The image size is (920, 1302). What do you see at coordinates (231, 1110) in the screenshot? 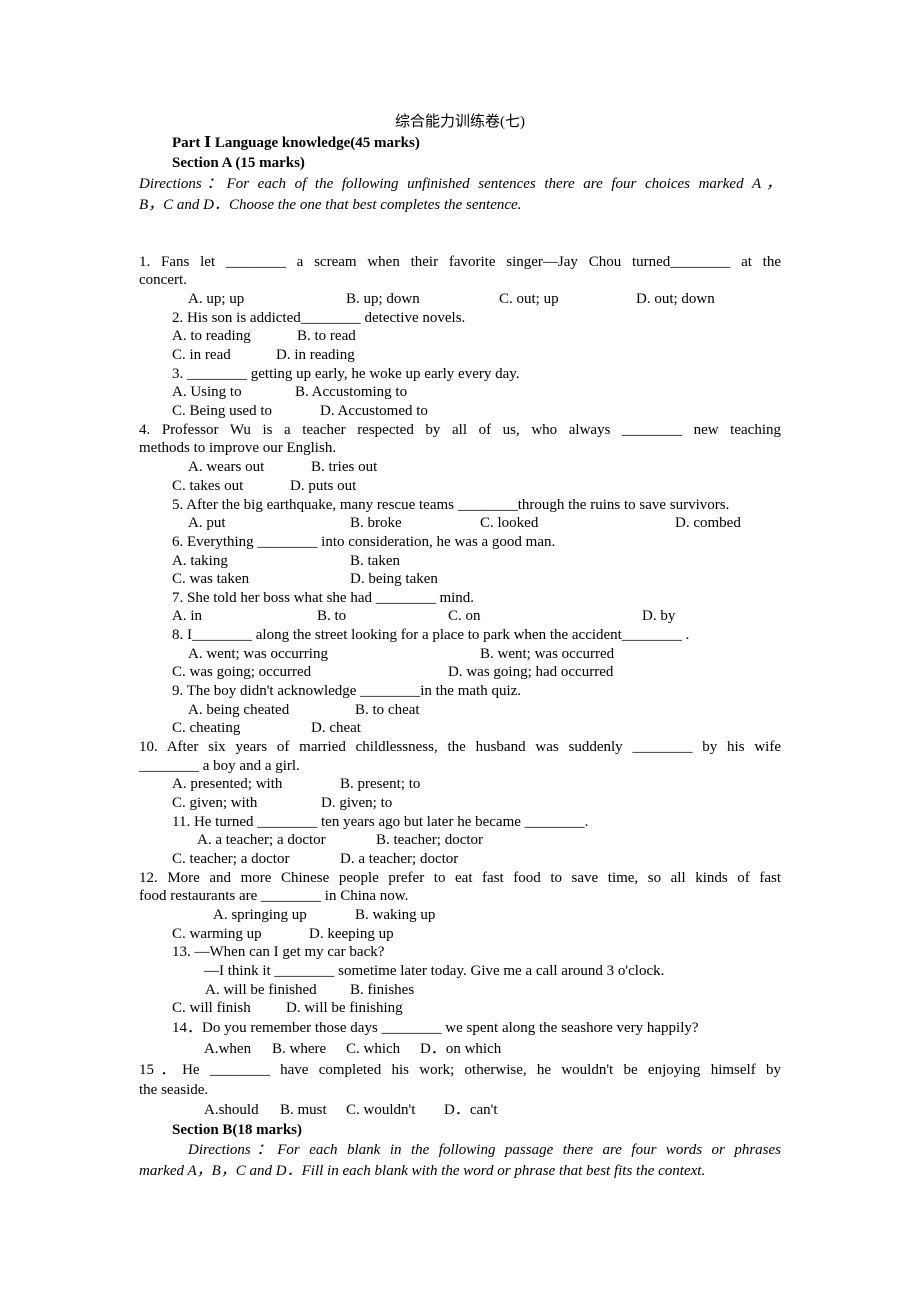
I see `question-15-option-a: A.should` at bounding box center [231, 1110].